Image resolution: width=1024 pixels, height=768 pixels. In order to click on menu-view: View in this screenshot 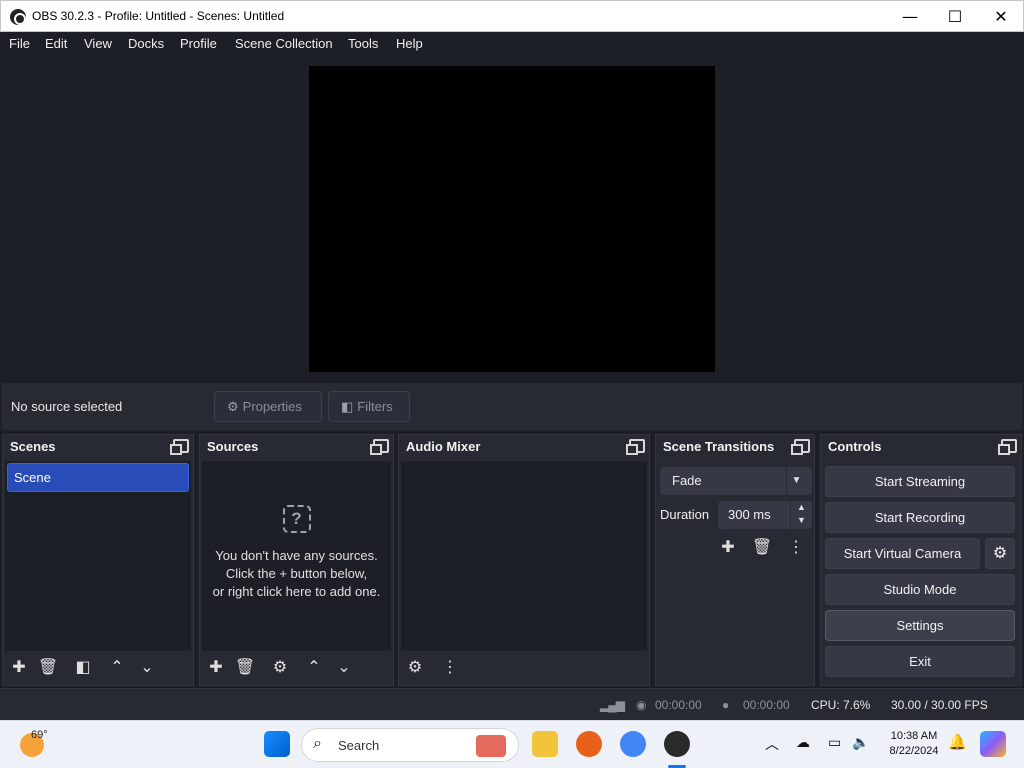, I will do `click(98, 43)`.